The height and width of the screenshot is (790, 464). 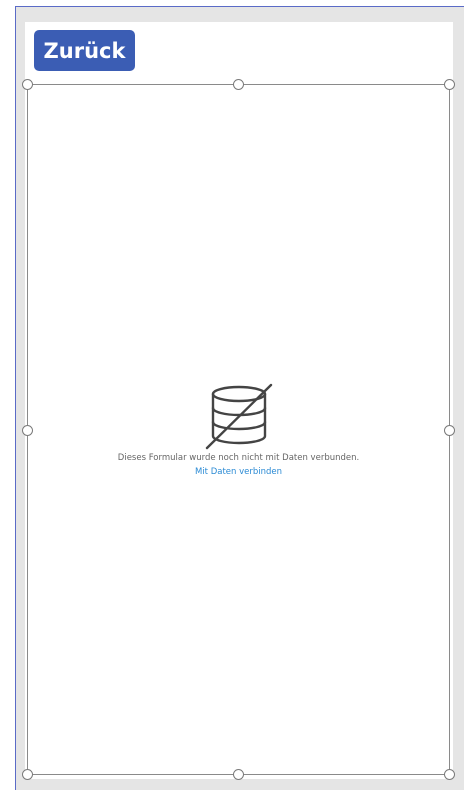 I want to click on resize-handle-middle-right, so click(x=449, y=430).